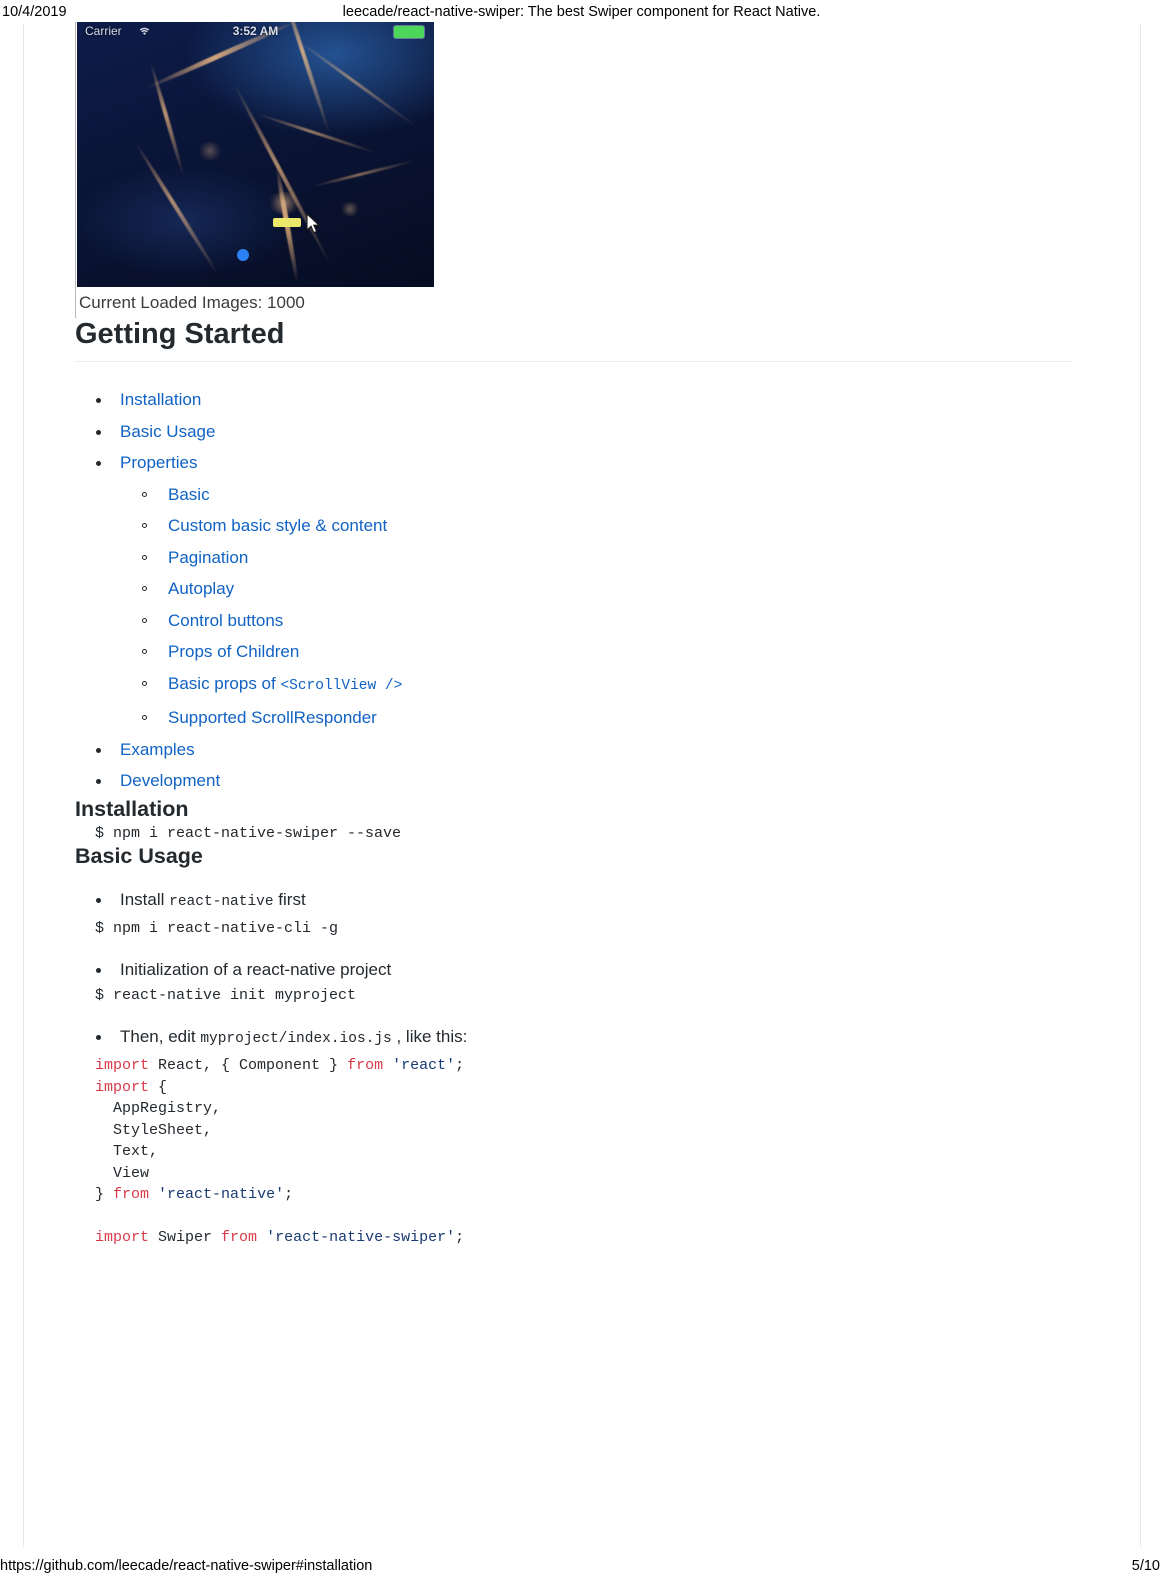 The image size is (1163, 1585). What do you see at coordinates (573, 781) in the screenshot?
I see `toc-item-development: Development` at bounding box center [573, 781].